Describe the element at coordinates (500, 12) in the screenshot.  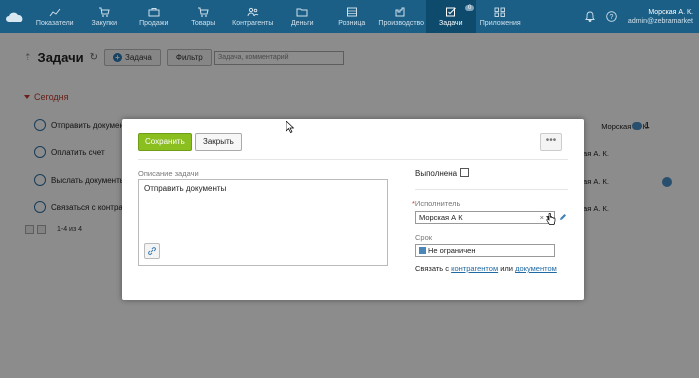
I see `apps-icon` at that location.